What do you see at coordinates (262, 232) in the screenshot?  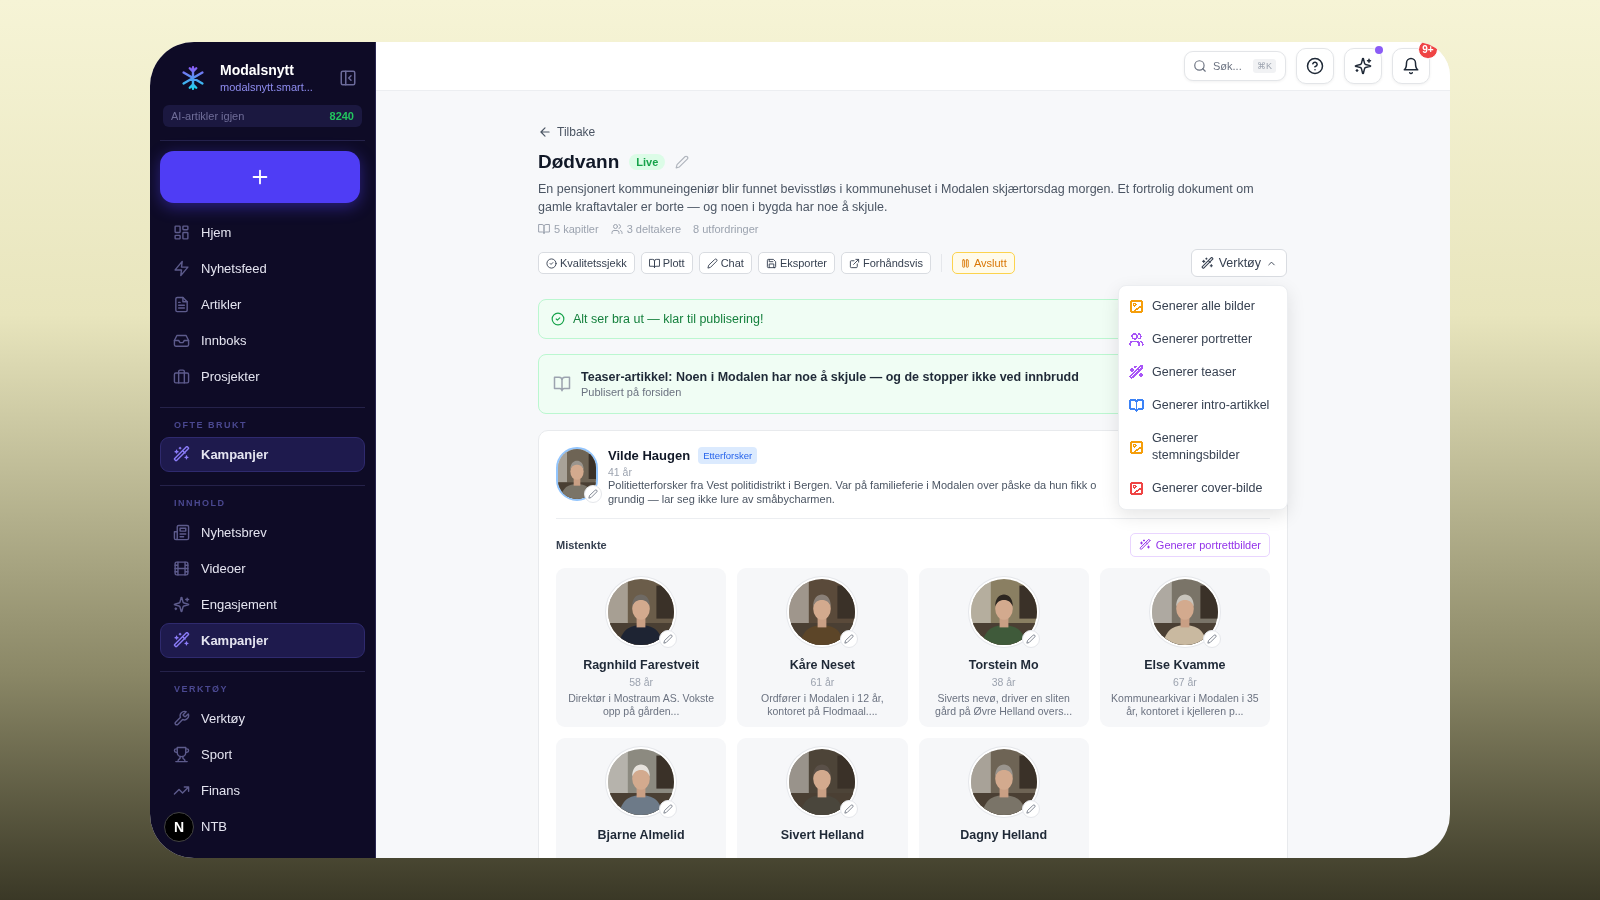 I see `nav-item: Hjem` at bounding box center [262, 232].